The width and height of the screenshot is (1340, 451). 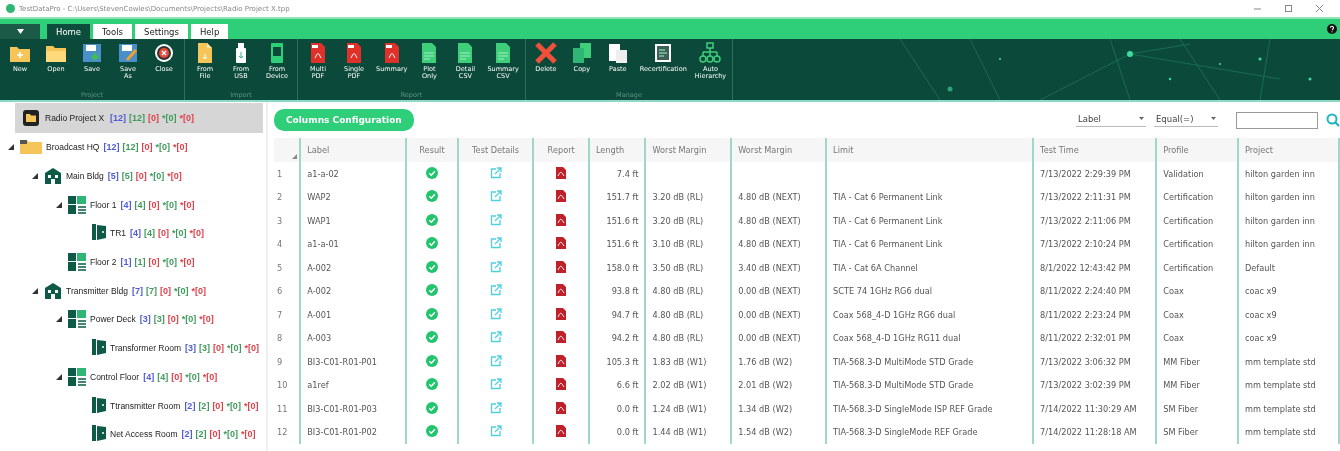 What do you see at coordinates (930, 432) in the screenshot?
I see `table-cell: TIA-568.3-D SingleMode REF Grade` at bounding box center [930, 432].